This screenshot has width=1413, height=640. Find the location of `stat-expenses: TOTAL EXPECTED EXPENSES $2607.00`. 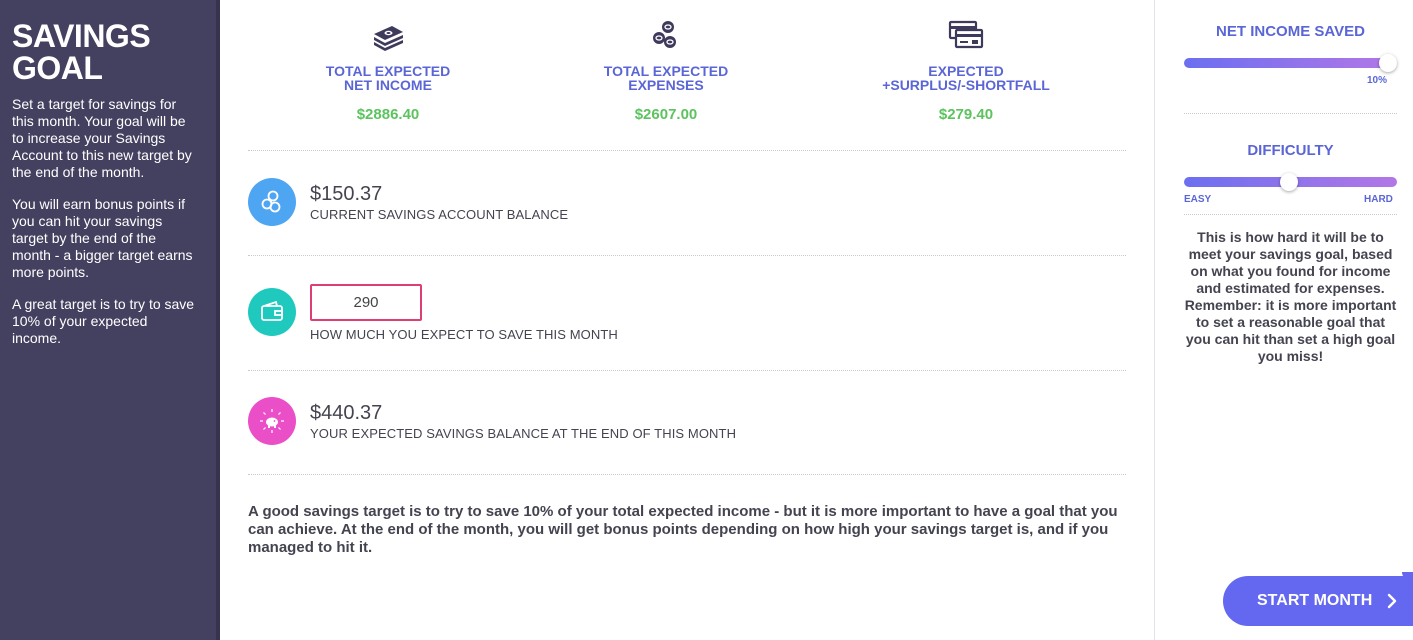

stat-expenses: TOTAL EXPECTED EXPENSES $2607.00 is located at coordinates (666, 70).